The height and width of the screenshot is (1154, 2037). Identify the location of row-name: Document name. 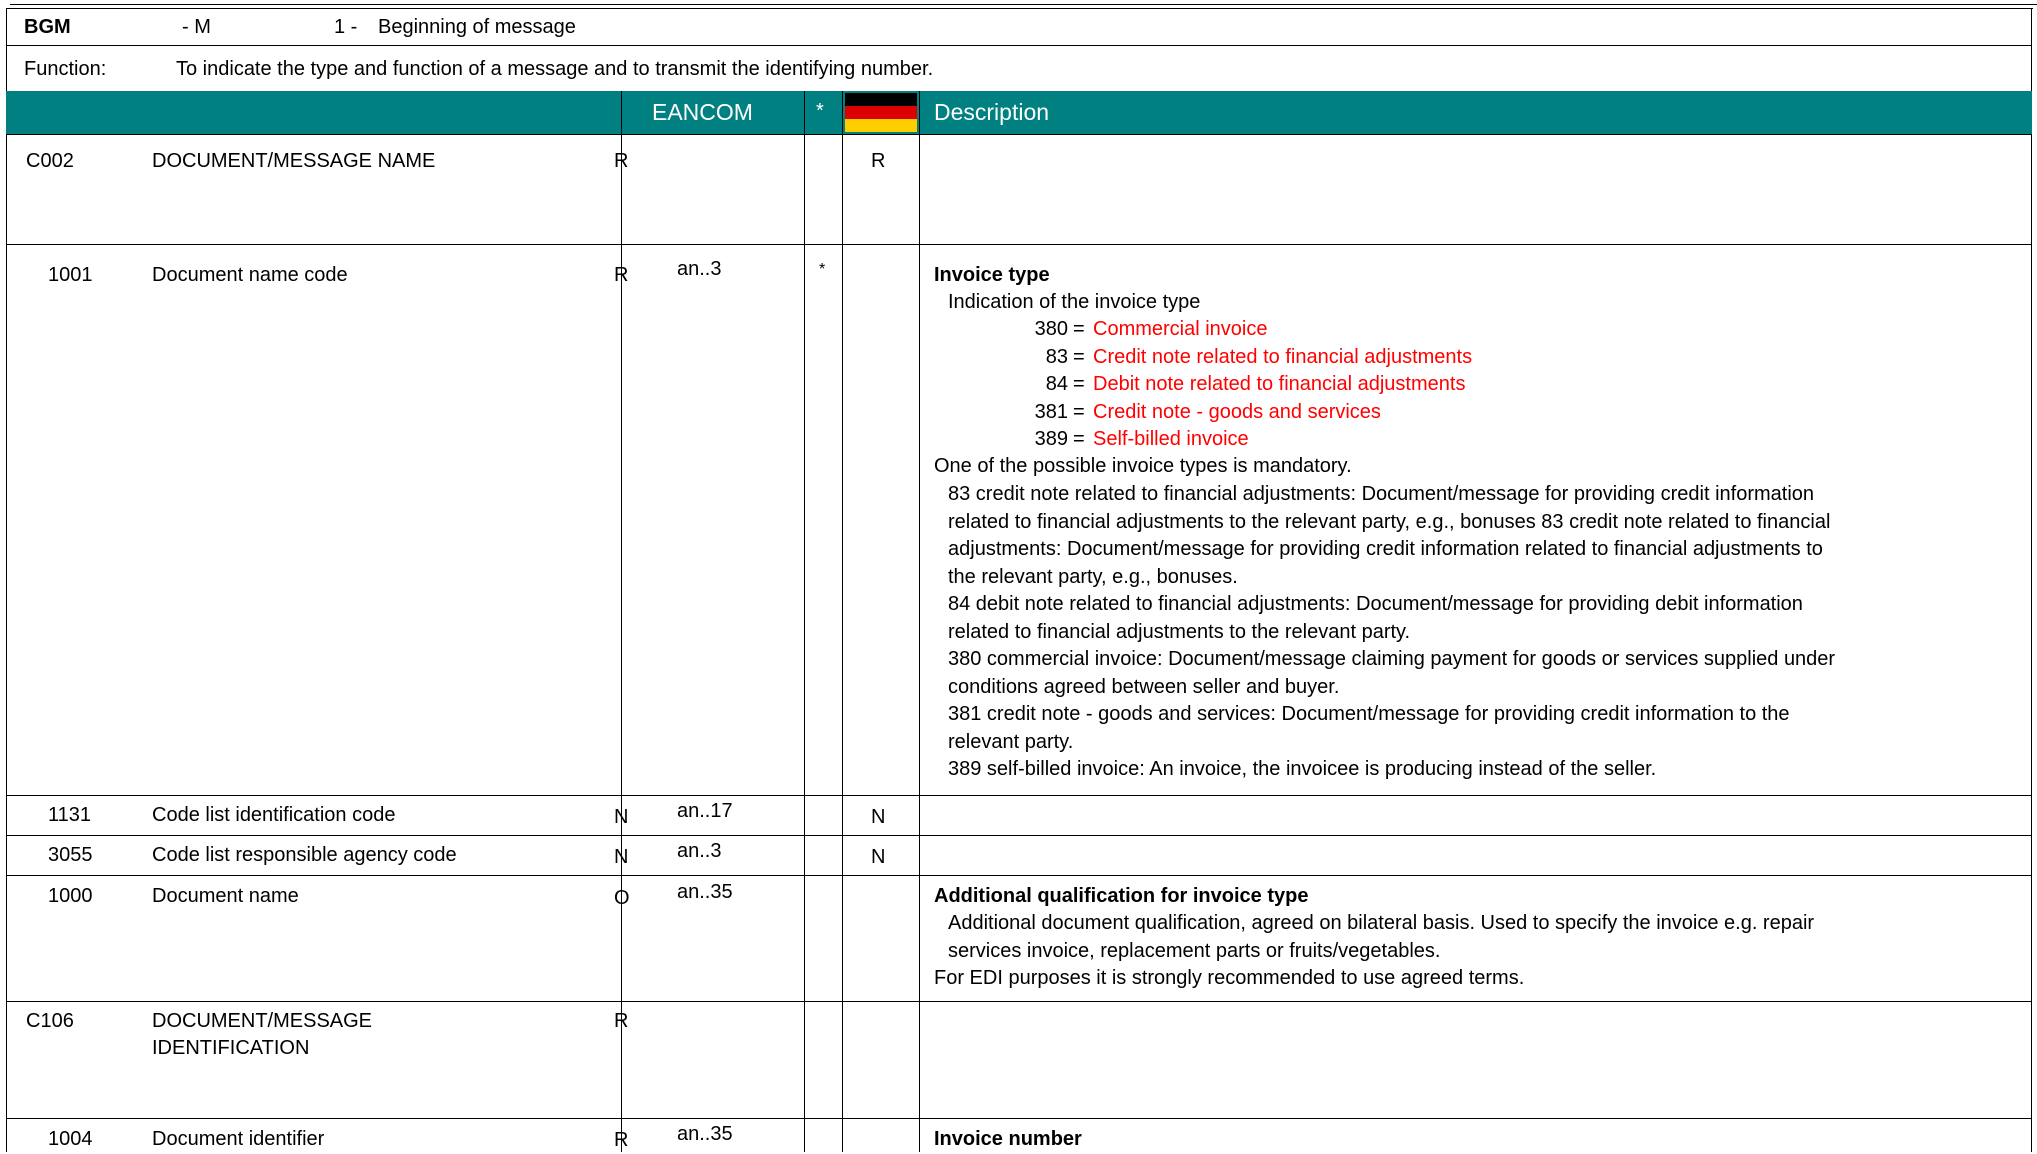
(225, 896).